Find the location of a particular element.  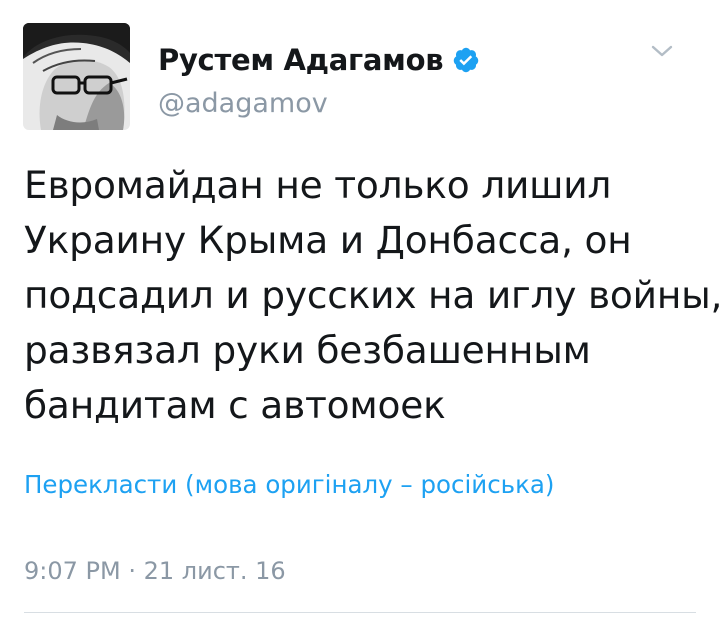

tweet-text-line: подсадил и русских на иглу войны, is located at coordinates (371, 295).